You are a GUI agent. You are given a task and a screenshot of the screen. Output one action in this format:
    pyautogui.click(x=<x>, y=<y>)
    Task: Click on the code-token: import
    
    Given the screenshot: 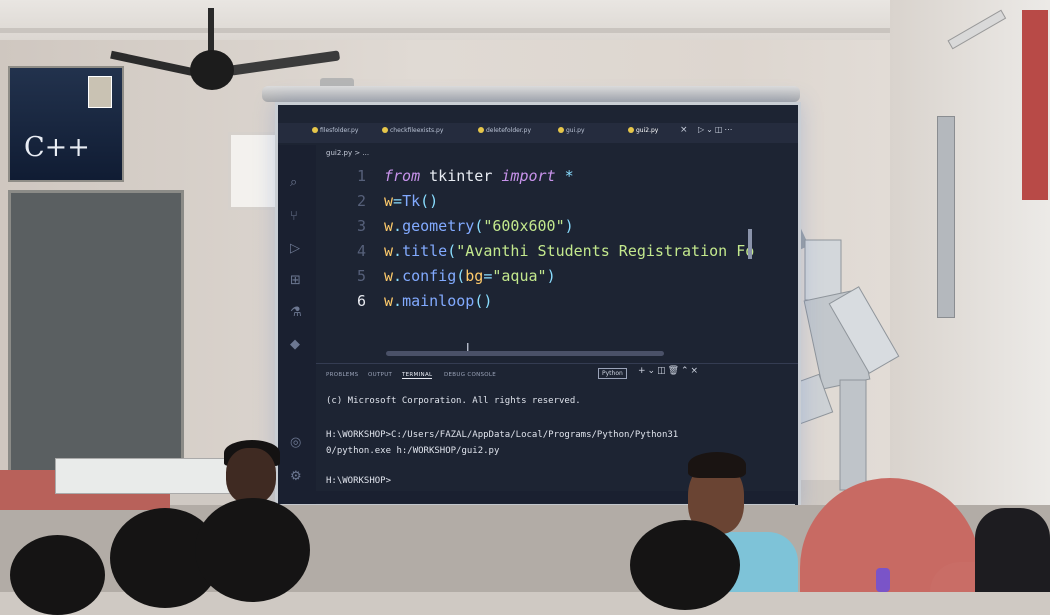 What is the action you would take?
    pyautogui.click(x=528, y=176)
    